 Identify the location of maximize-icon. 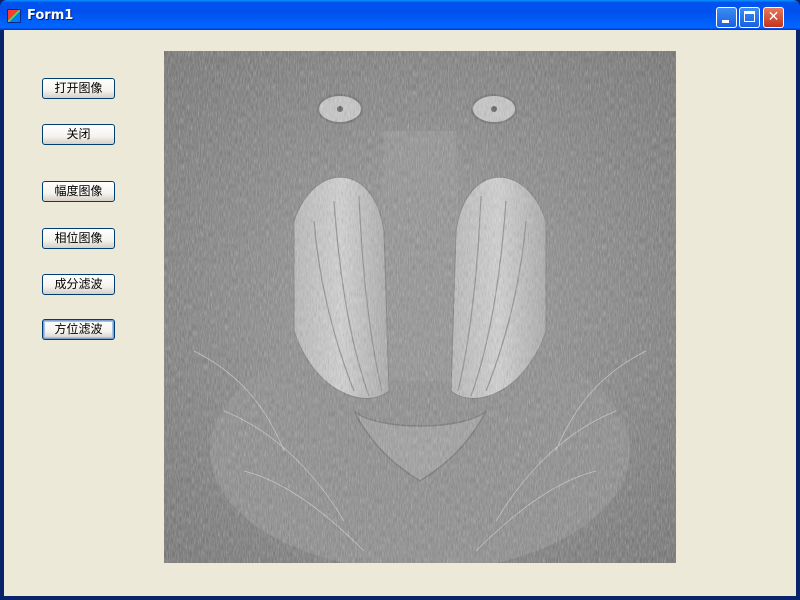
(749, 16).